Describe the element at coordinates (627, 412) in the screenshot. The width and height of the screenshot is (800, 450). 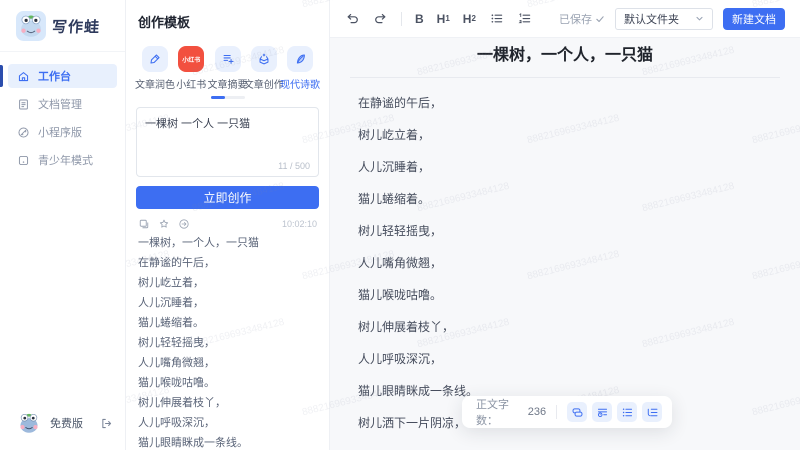
I see `bullet-format-icon` at that location.